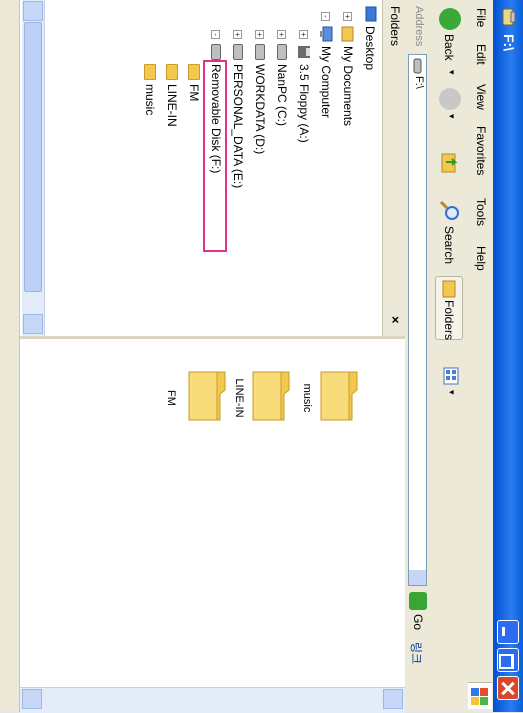  What do you see at coordinates (371, 14) in the screenshot?
I see `desktop-icon` at bounding box center [371, 14].